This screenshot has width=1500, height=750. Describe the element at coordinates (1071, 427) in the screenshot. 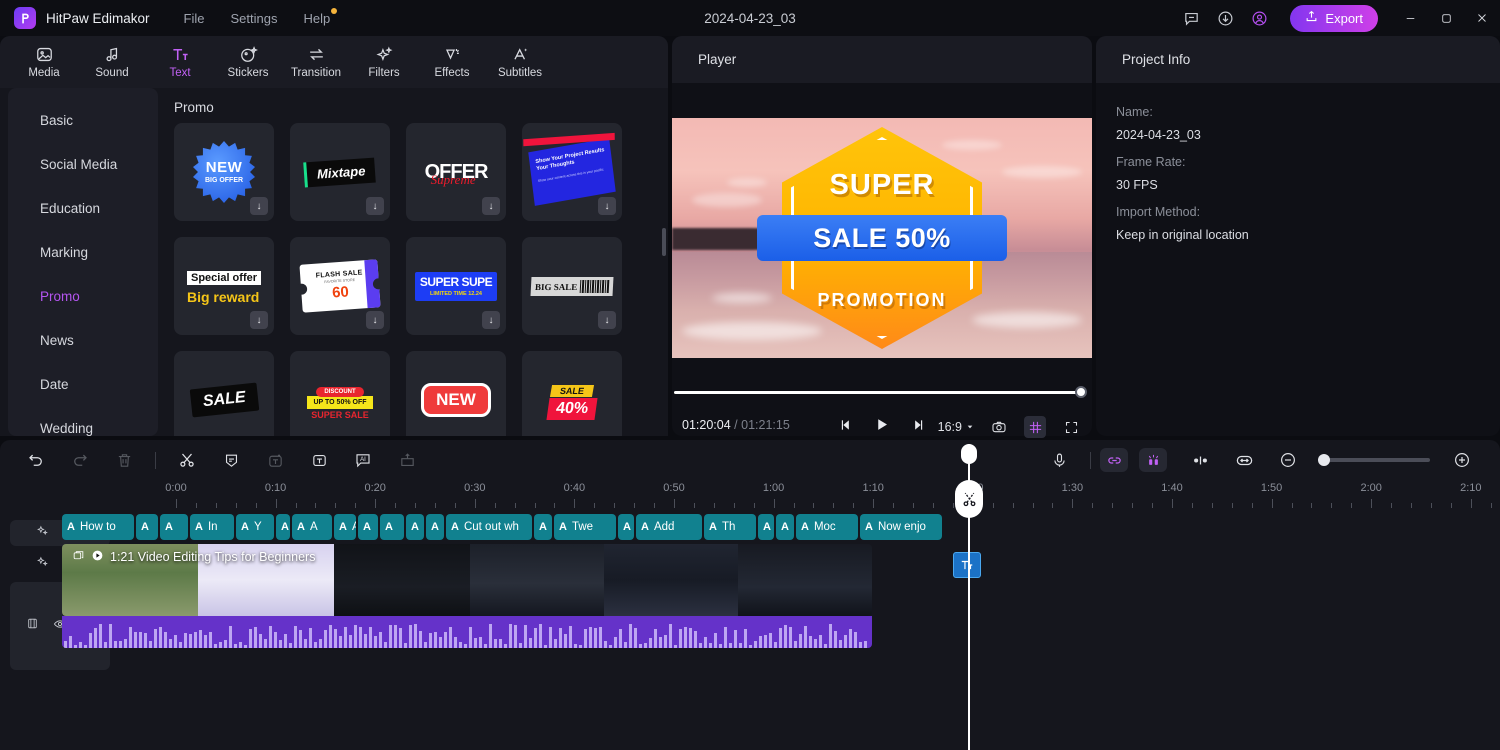

I see `fullscreen-icon` at that location.